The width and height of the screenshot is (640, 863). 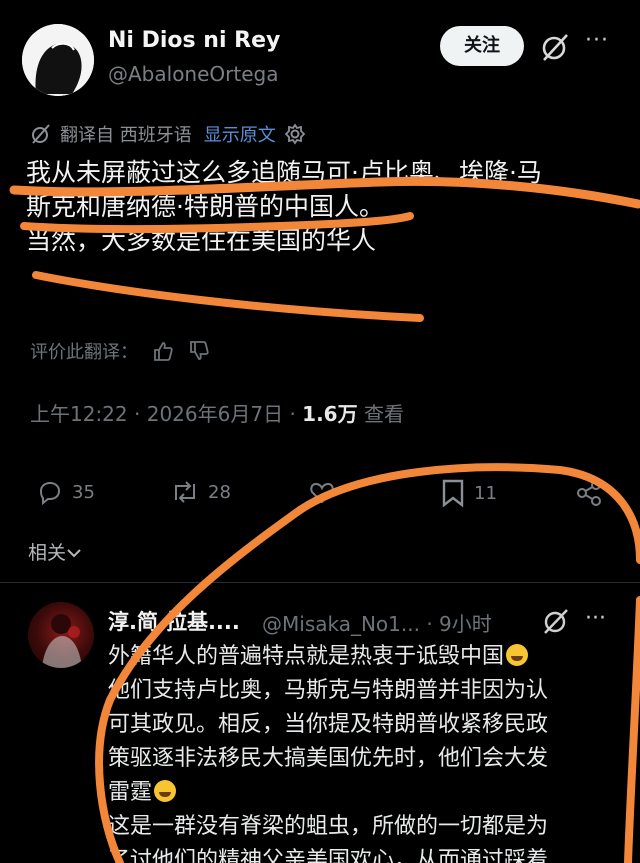 What do you see at coordinates (284, 172) in the screenshot?
I see `tweet-line: 我从未屏蔽过这么多追随马可·卢比奥、埃隆·马` at bounding box center [284, 172].